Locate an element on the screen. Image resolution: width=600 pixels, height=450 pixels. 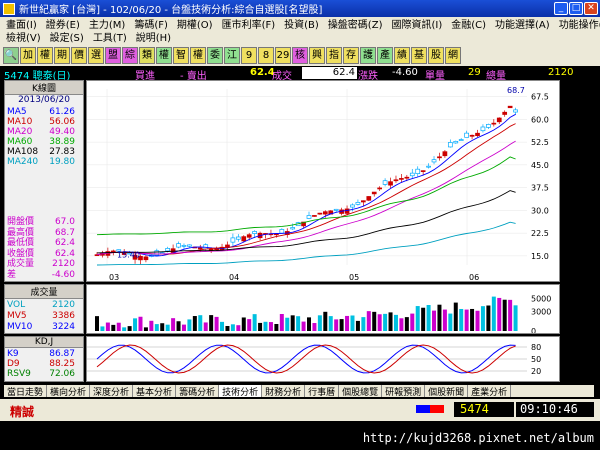
toolbar-button: 產 is located at coordinates (385, 55).